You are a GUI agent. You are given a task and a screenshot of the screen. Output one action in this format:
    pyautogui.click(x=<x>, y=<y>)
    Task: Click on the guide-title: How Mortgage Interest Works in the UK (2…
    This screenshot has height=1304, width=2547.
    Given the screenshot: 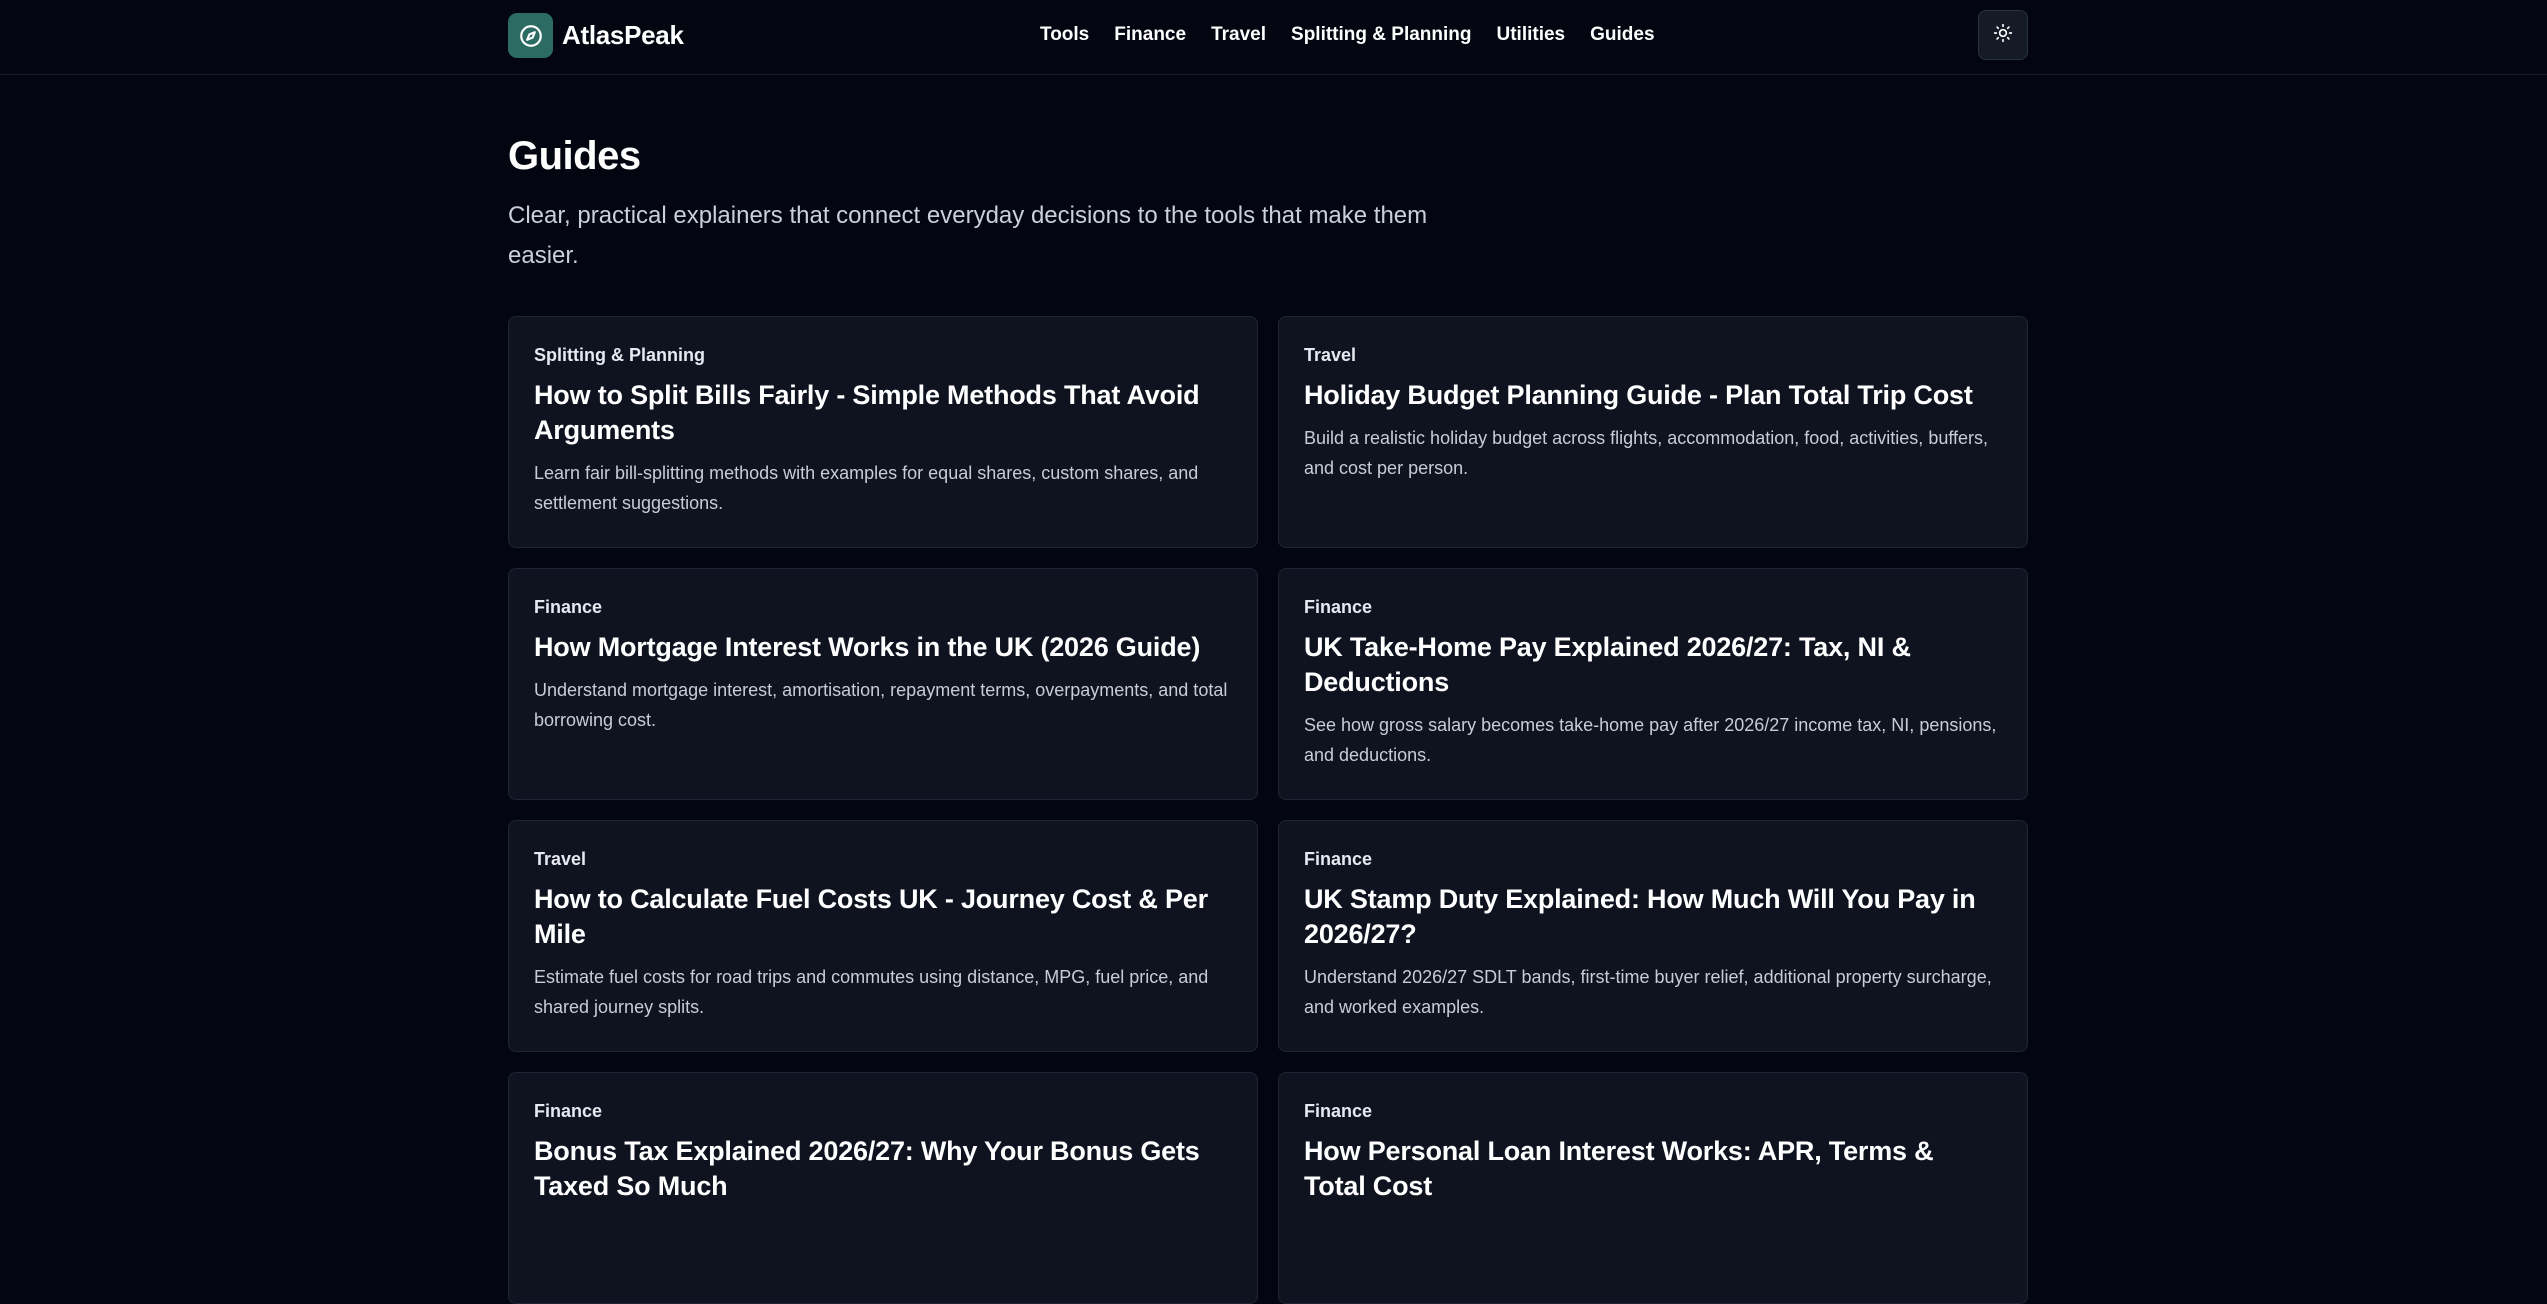 What is the action you would take?
    pyautogui.click(x=883, y=647)
    